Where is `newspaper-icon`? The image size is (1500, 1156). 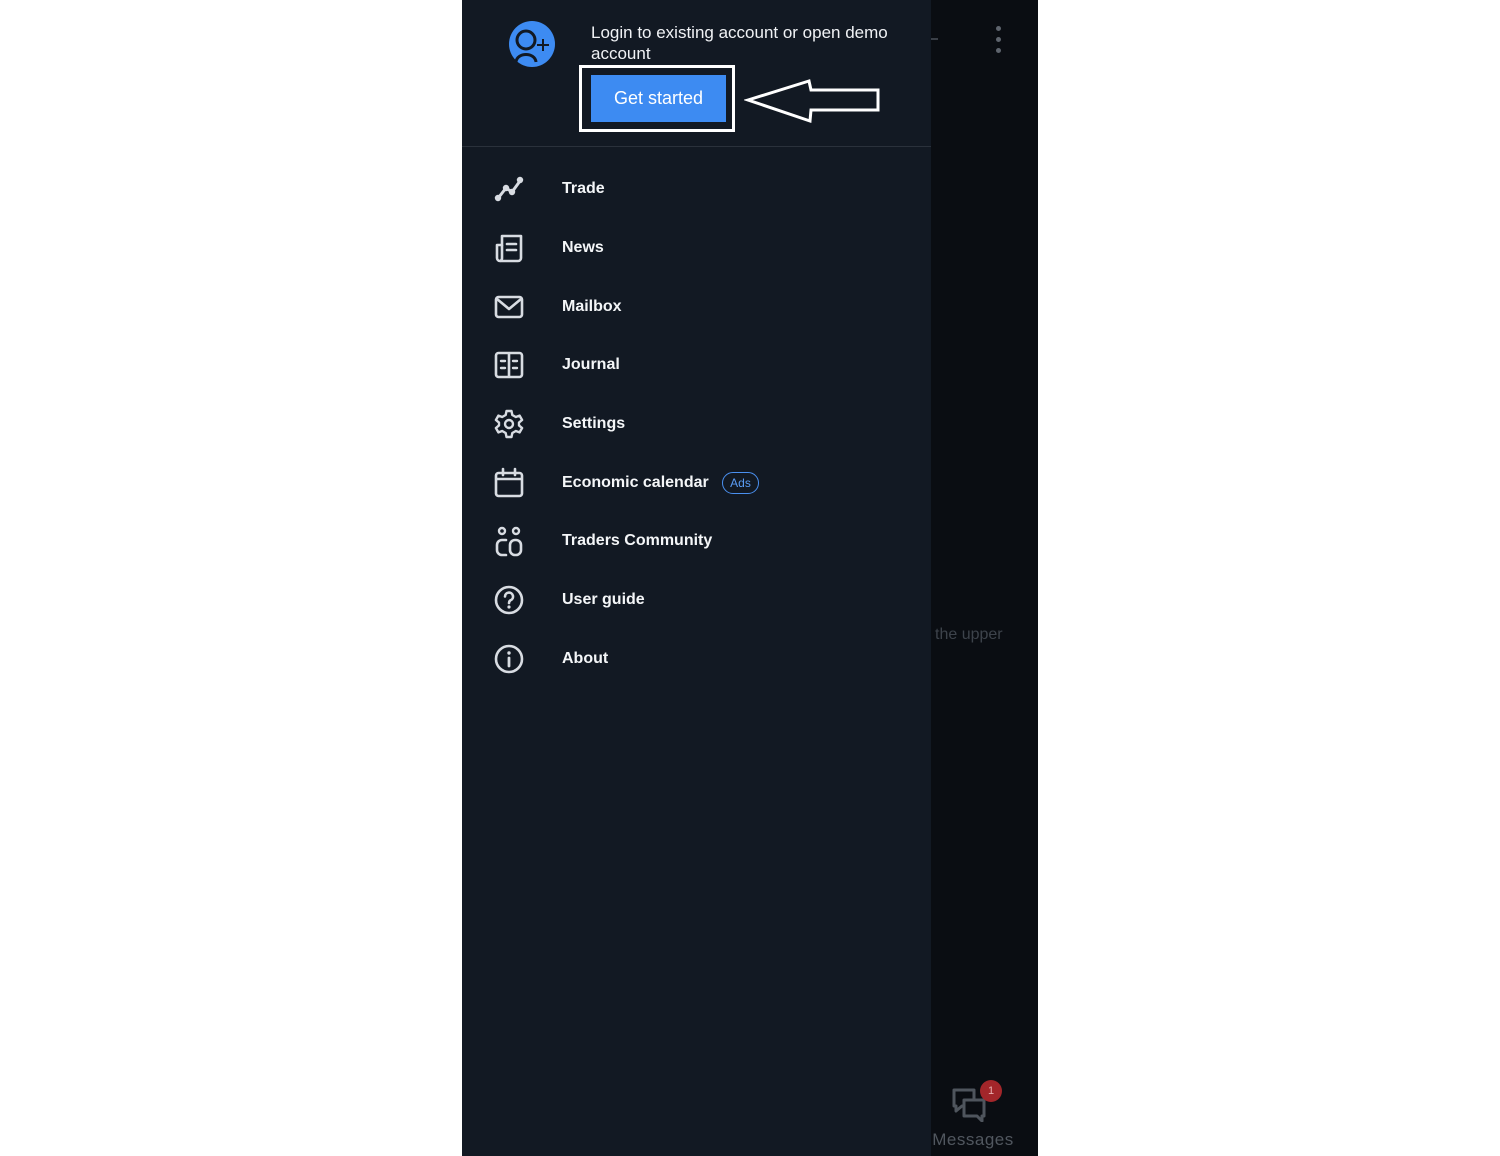
newspaper-icon is located at coordinates (509, 248).